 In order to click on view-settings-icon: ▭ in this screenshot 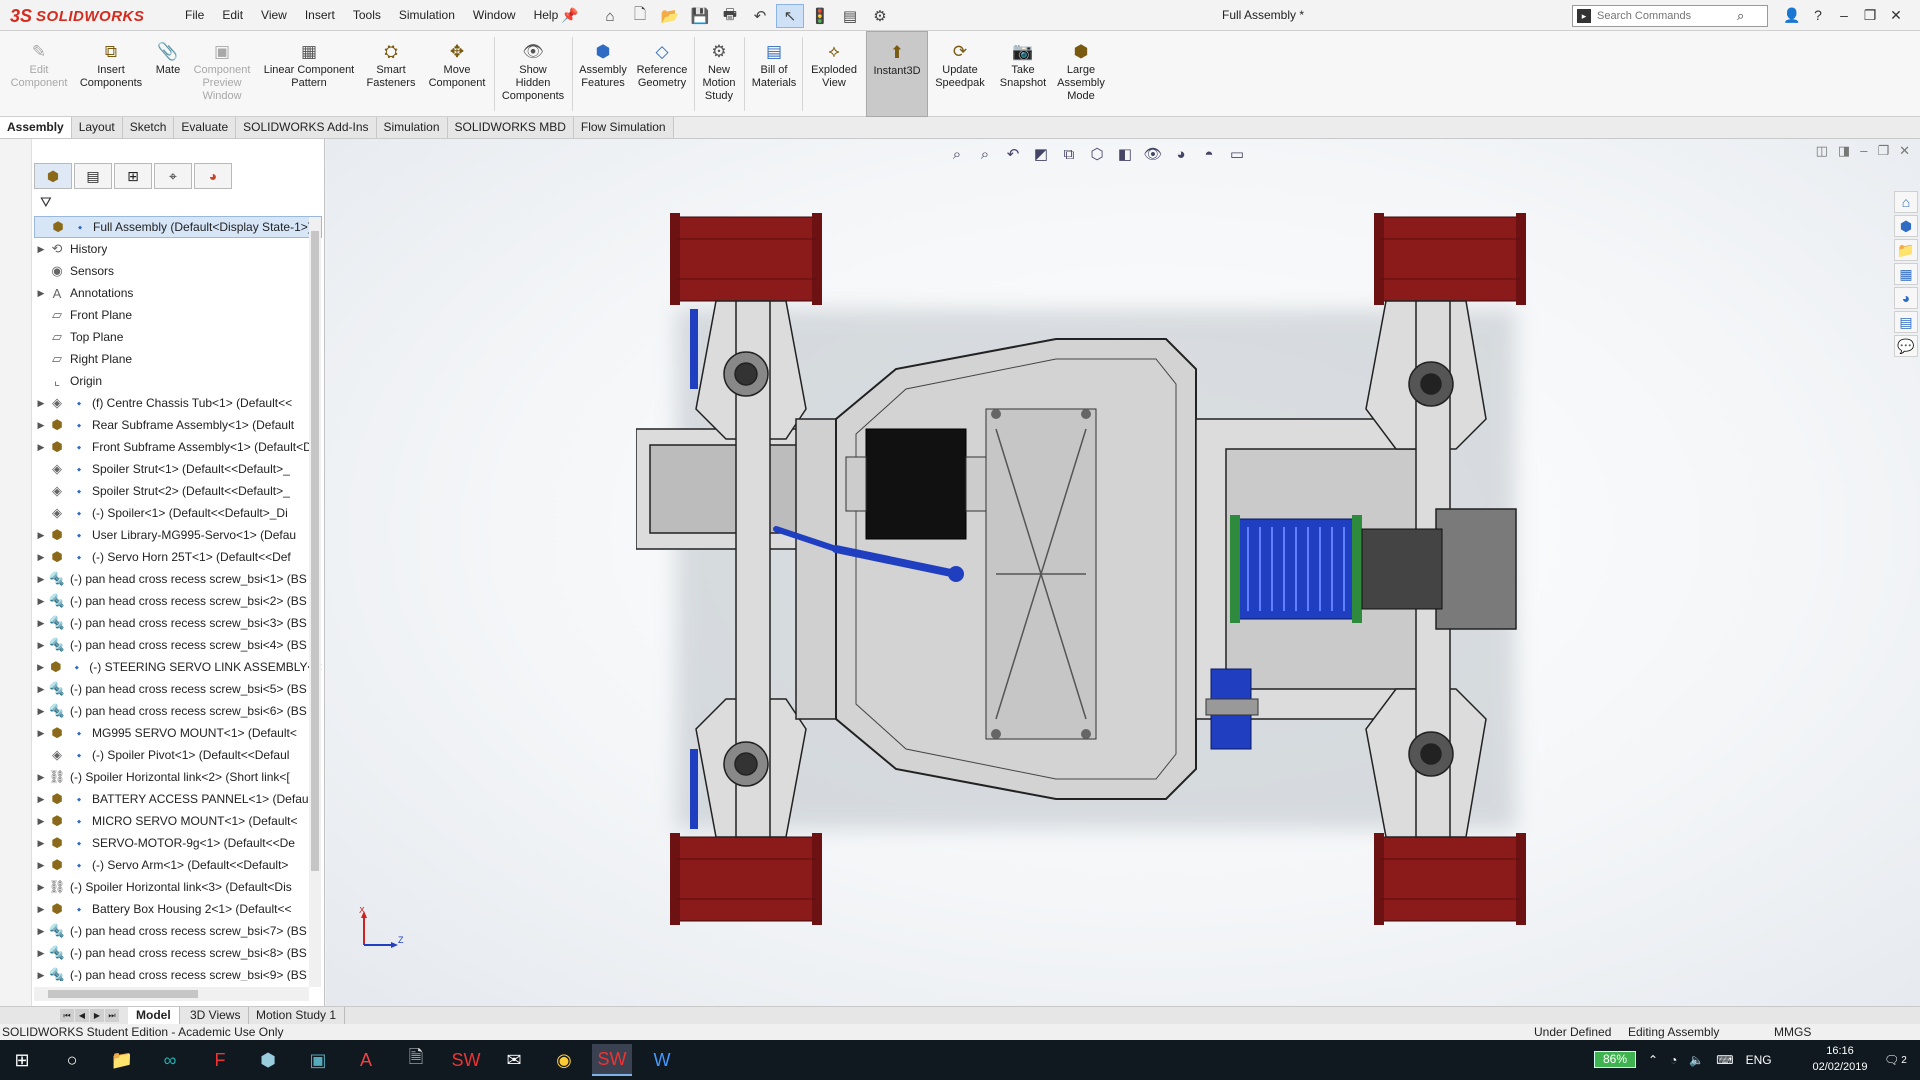, I will do `click(1237, 154)`.